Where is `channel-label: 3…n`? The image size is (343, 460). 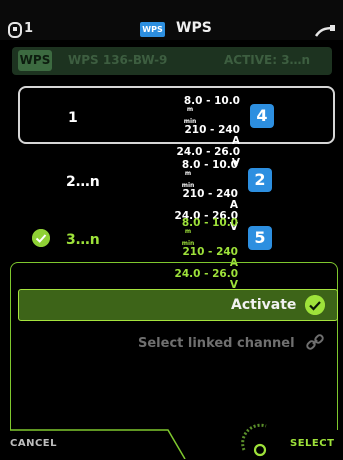
channel-label: 3…n is located at coordinates (83, 240).